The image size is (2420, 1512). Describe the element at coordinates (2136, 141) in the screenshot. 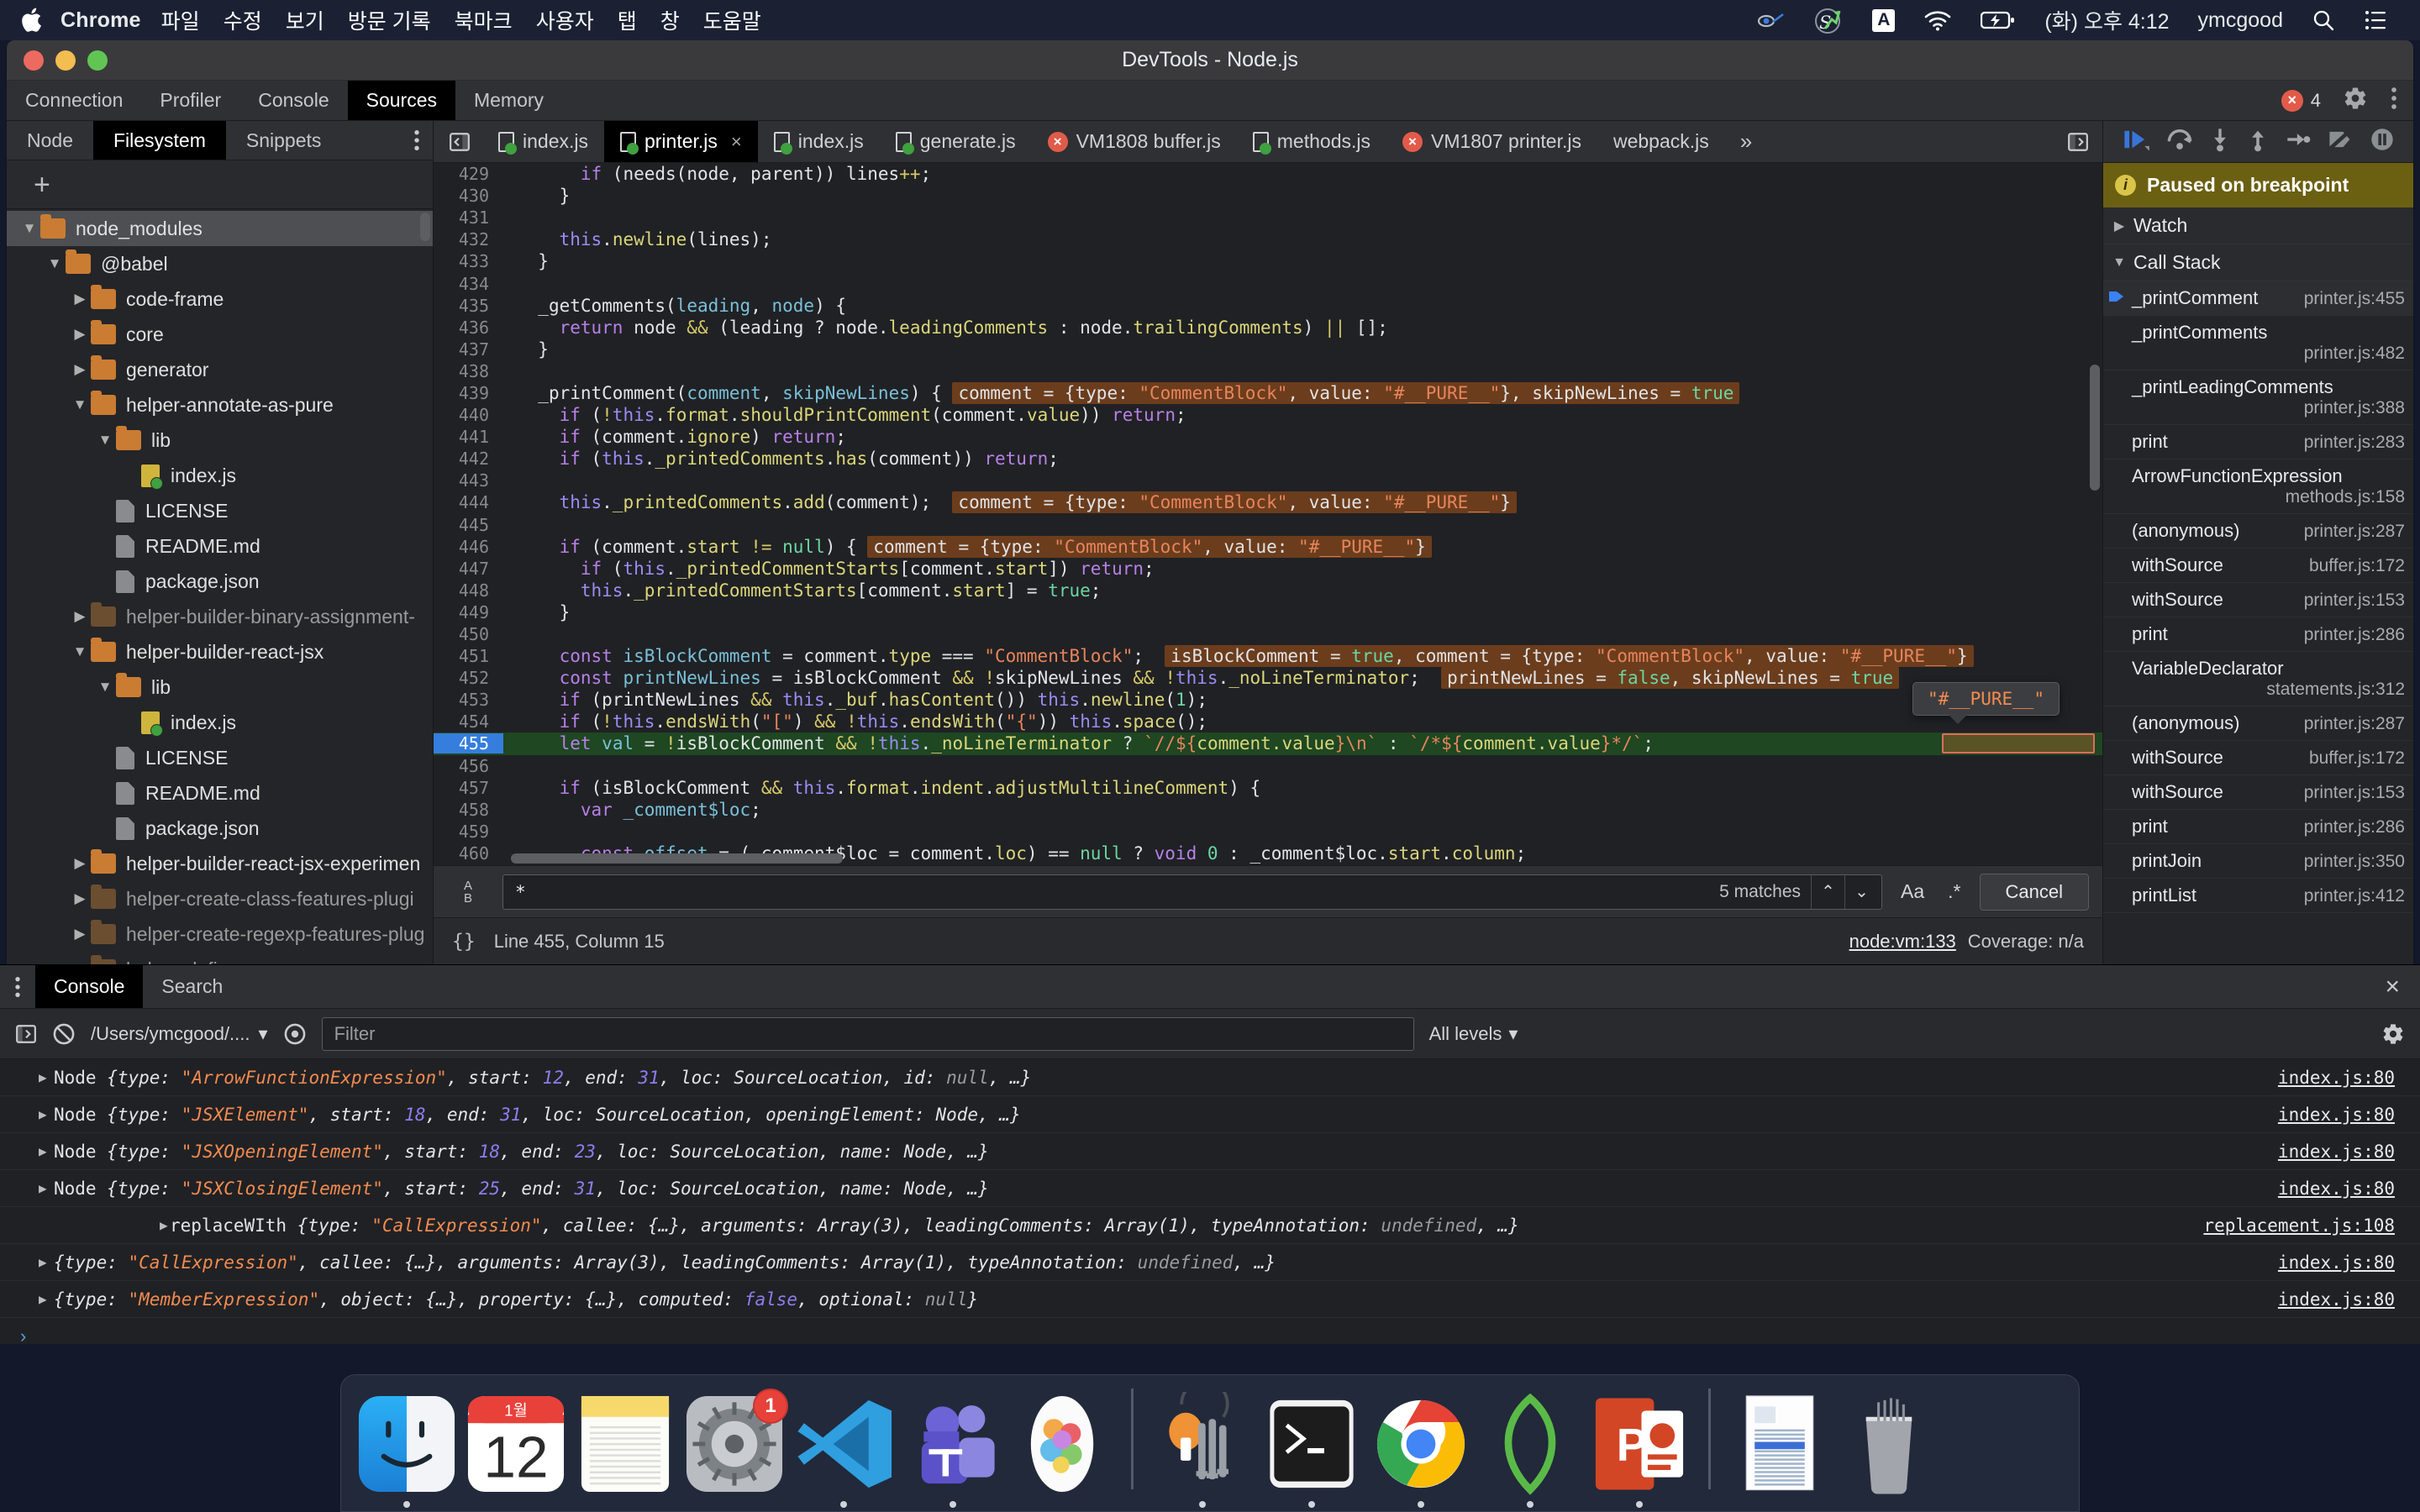

I see `resume-icon` at that location.